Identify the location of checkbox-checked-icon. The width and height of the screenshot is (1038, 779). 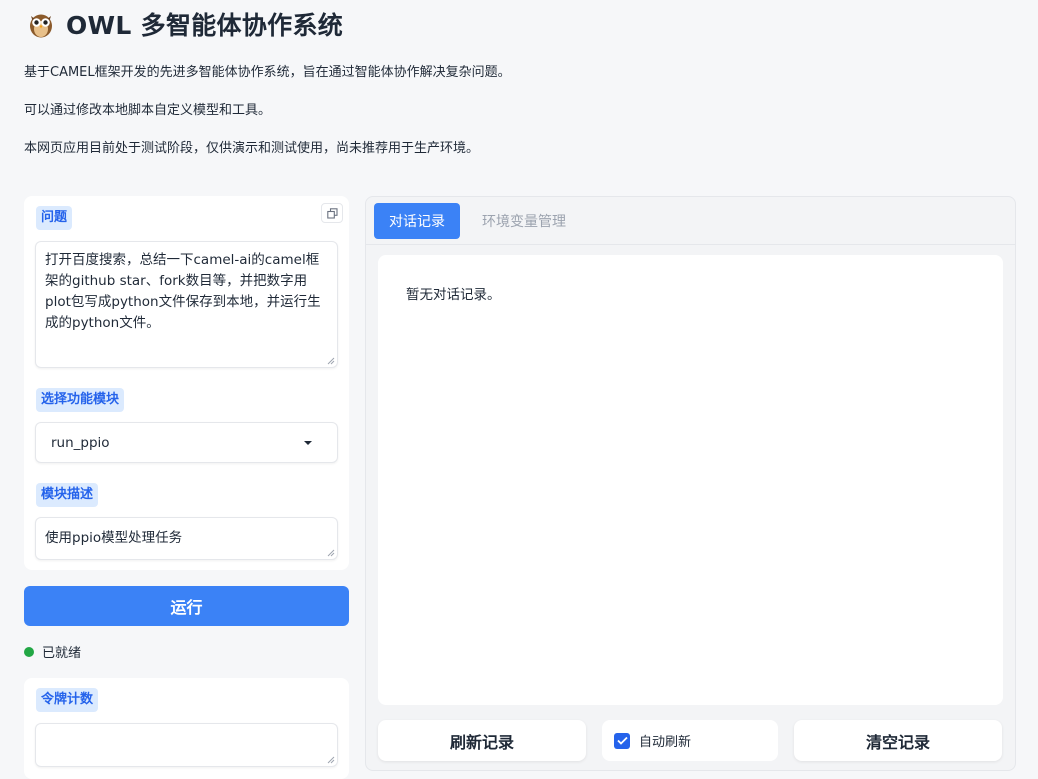
(622, 740).